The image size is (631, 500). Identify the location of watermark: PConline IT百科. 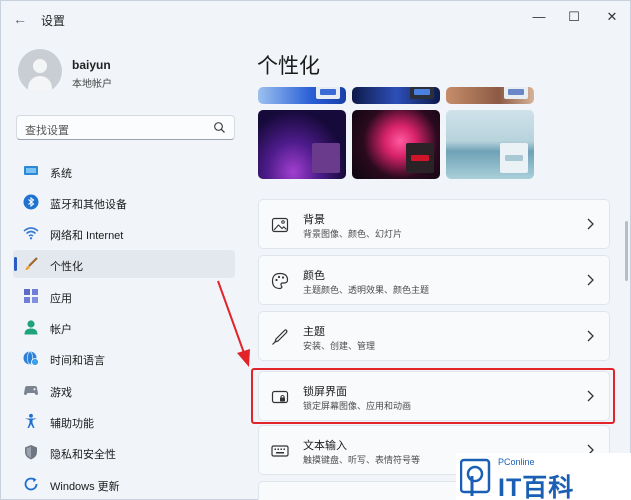
(543, 476).